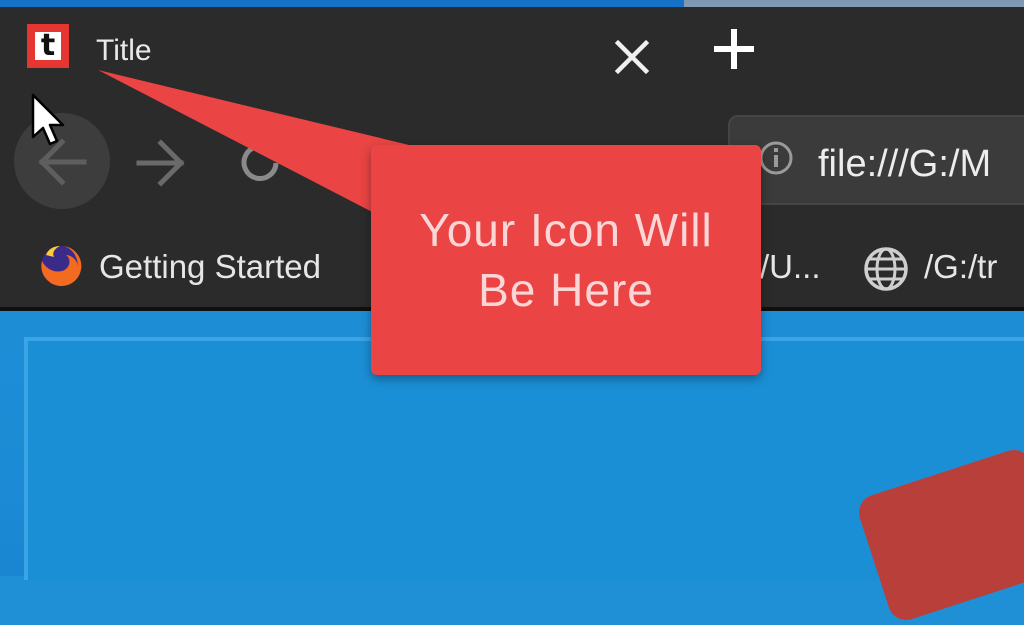  What do you see at coordinates (566, 230) in the screenshot?
I see `callout-text-line1: Your Icon Will` at bounding box center [566, 230].